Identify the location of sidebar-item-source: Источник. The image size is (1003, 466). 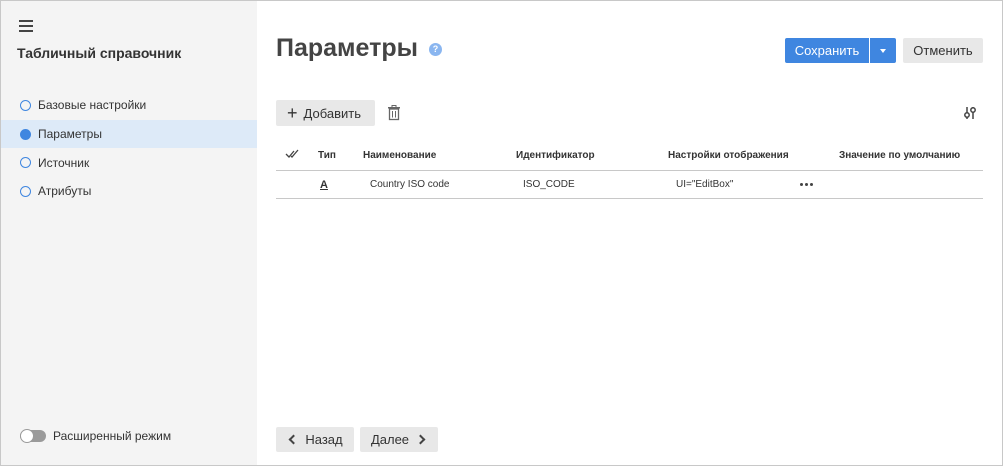
(129, 162).